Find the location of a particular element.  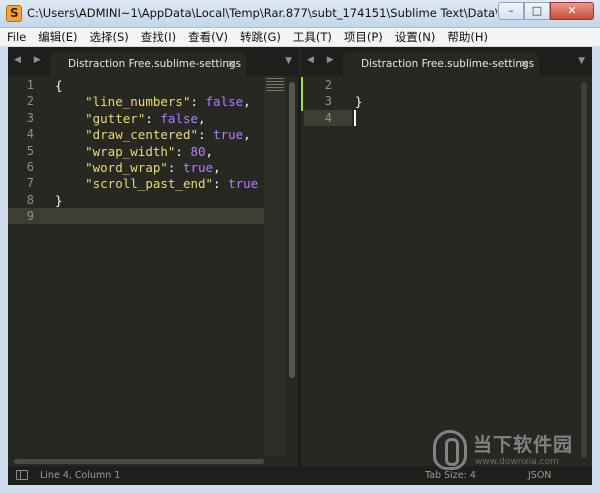

code-token: "word_wrap" is located at coordinates (126, 167).